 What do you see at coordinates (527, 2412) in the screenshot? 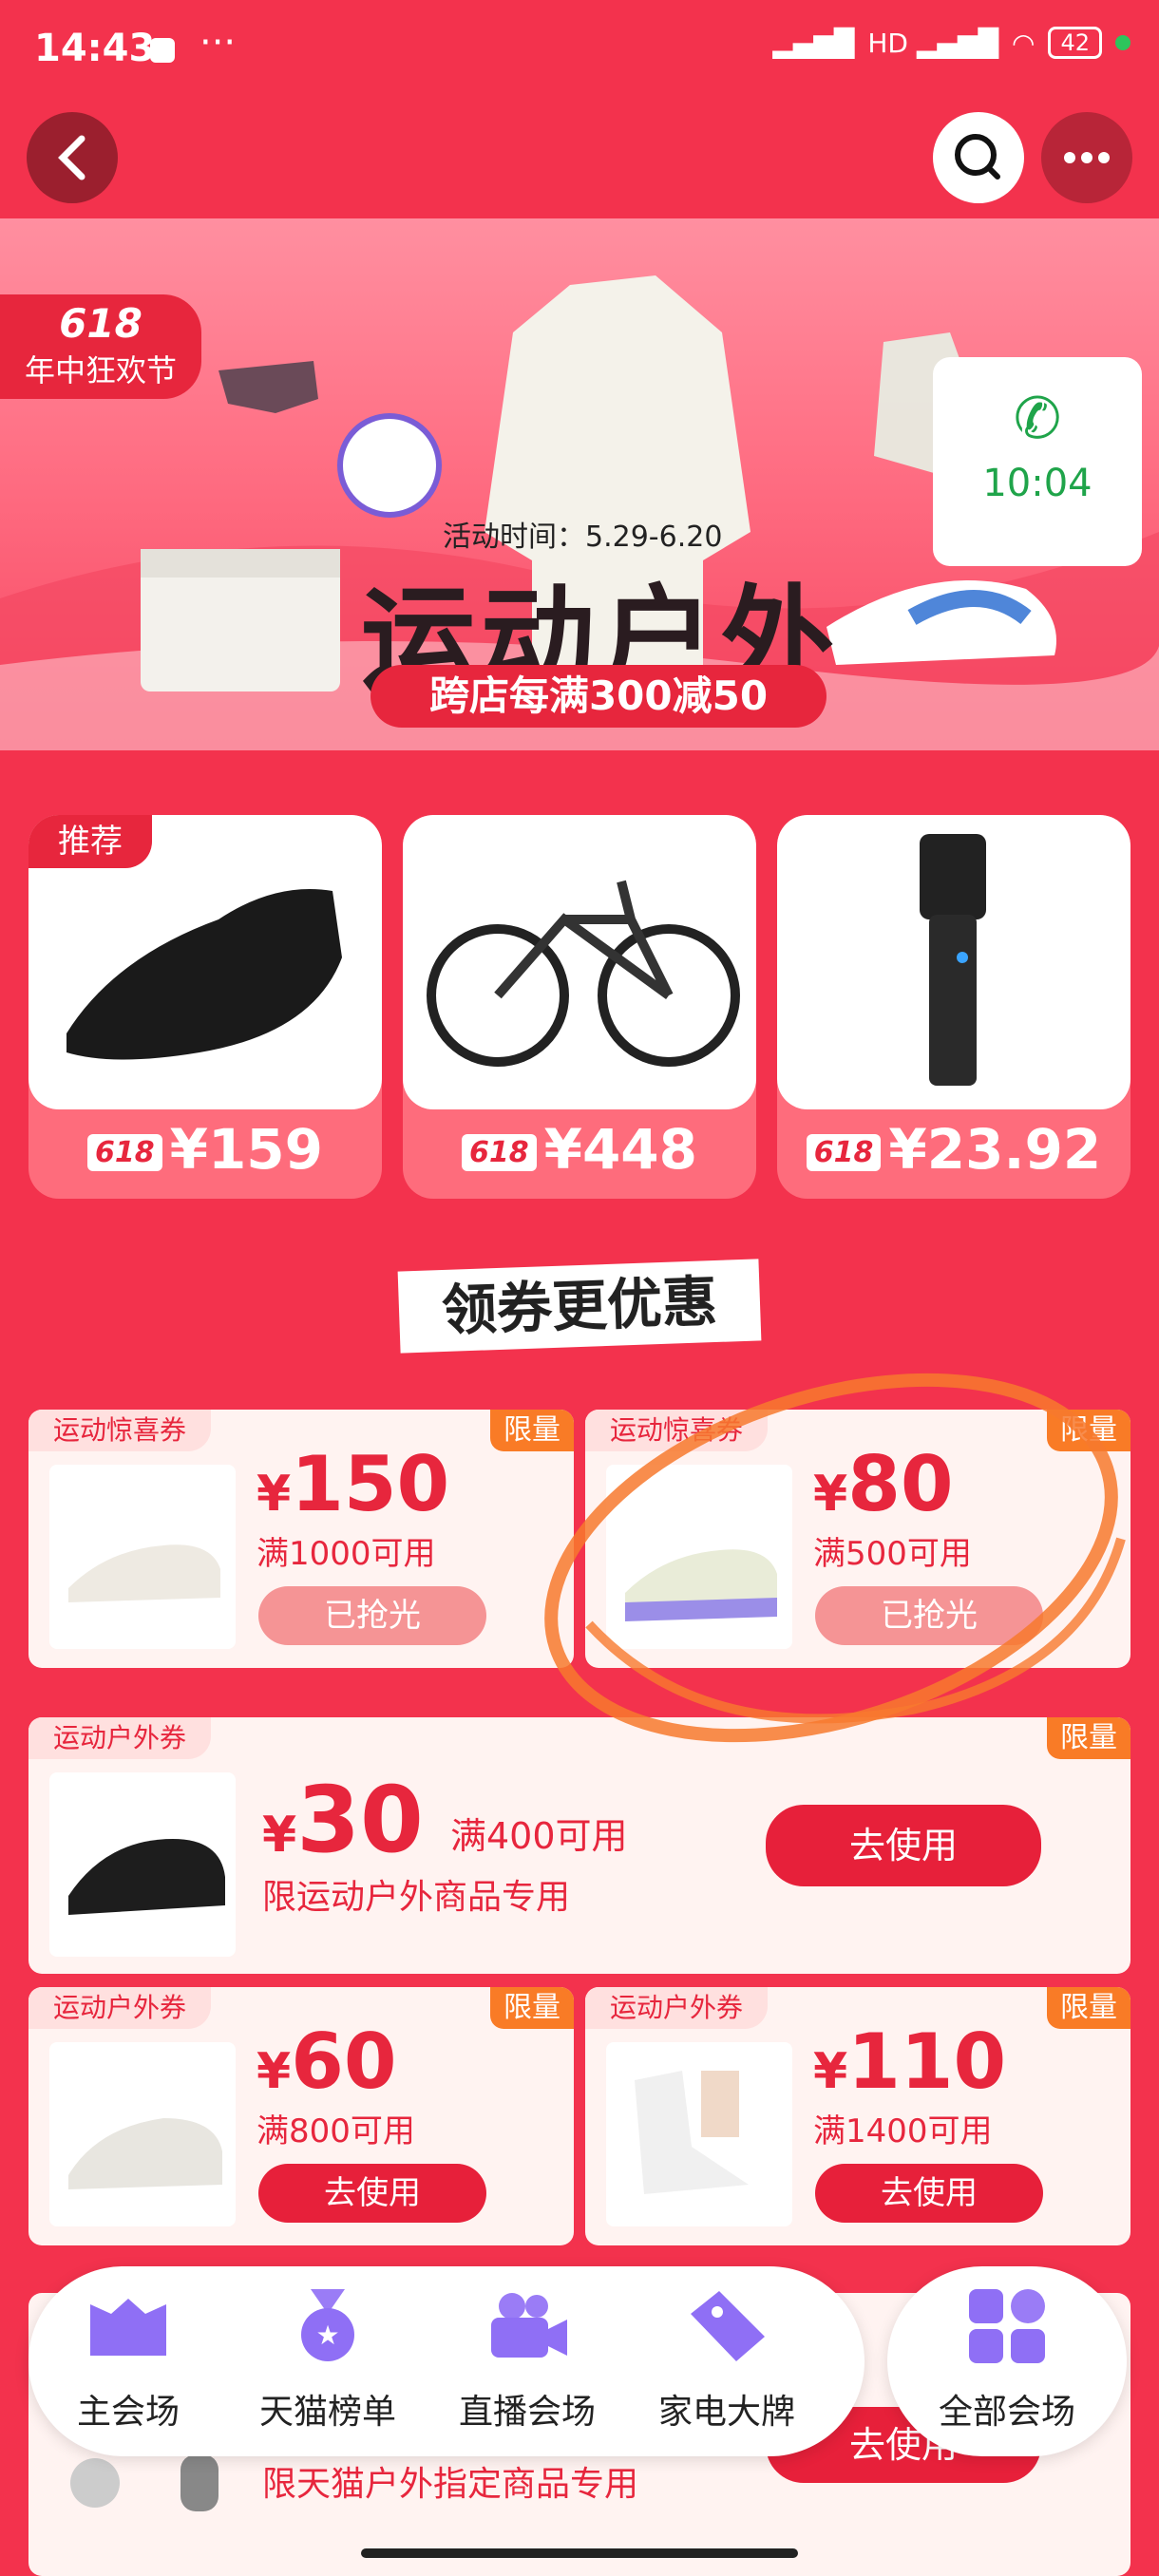
I see `nav-label: 直播会场` at bounding box center [527, 2412].